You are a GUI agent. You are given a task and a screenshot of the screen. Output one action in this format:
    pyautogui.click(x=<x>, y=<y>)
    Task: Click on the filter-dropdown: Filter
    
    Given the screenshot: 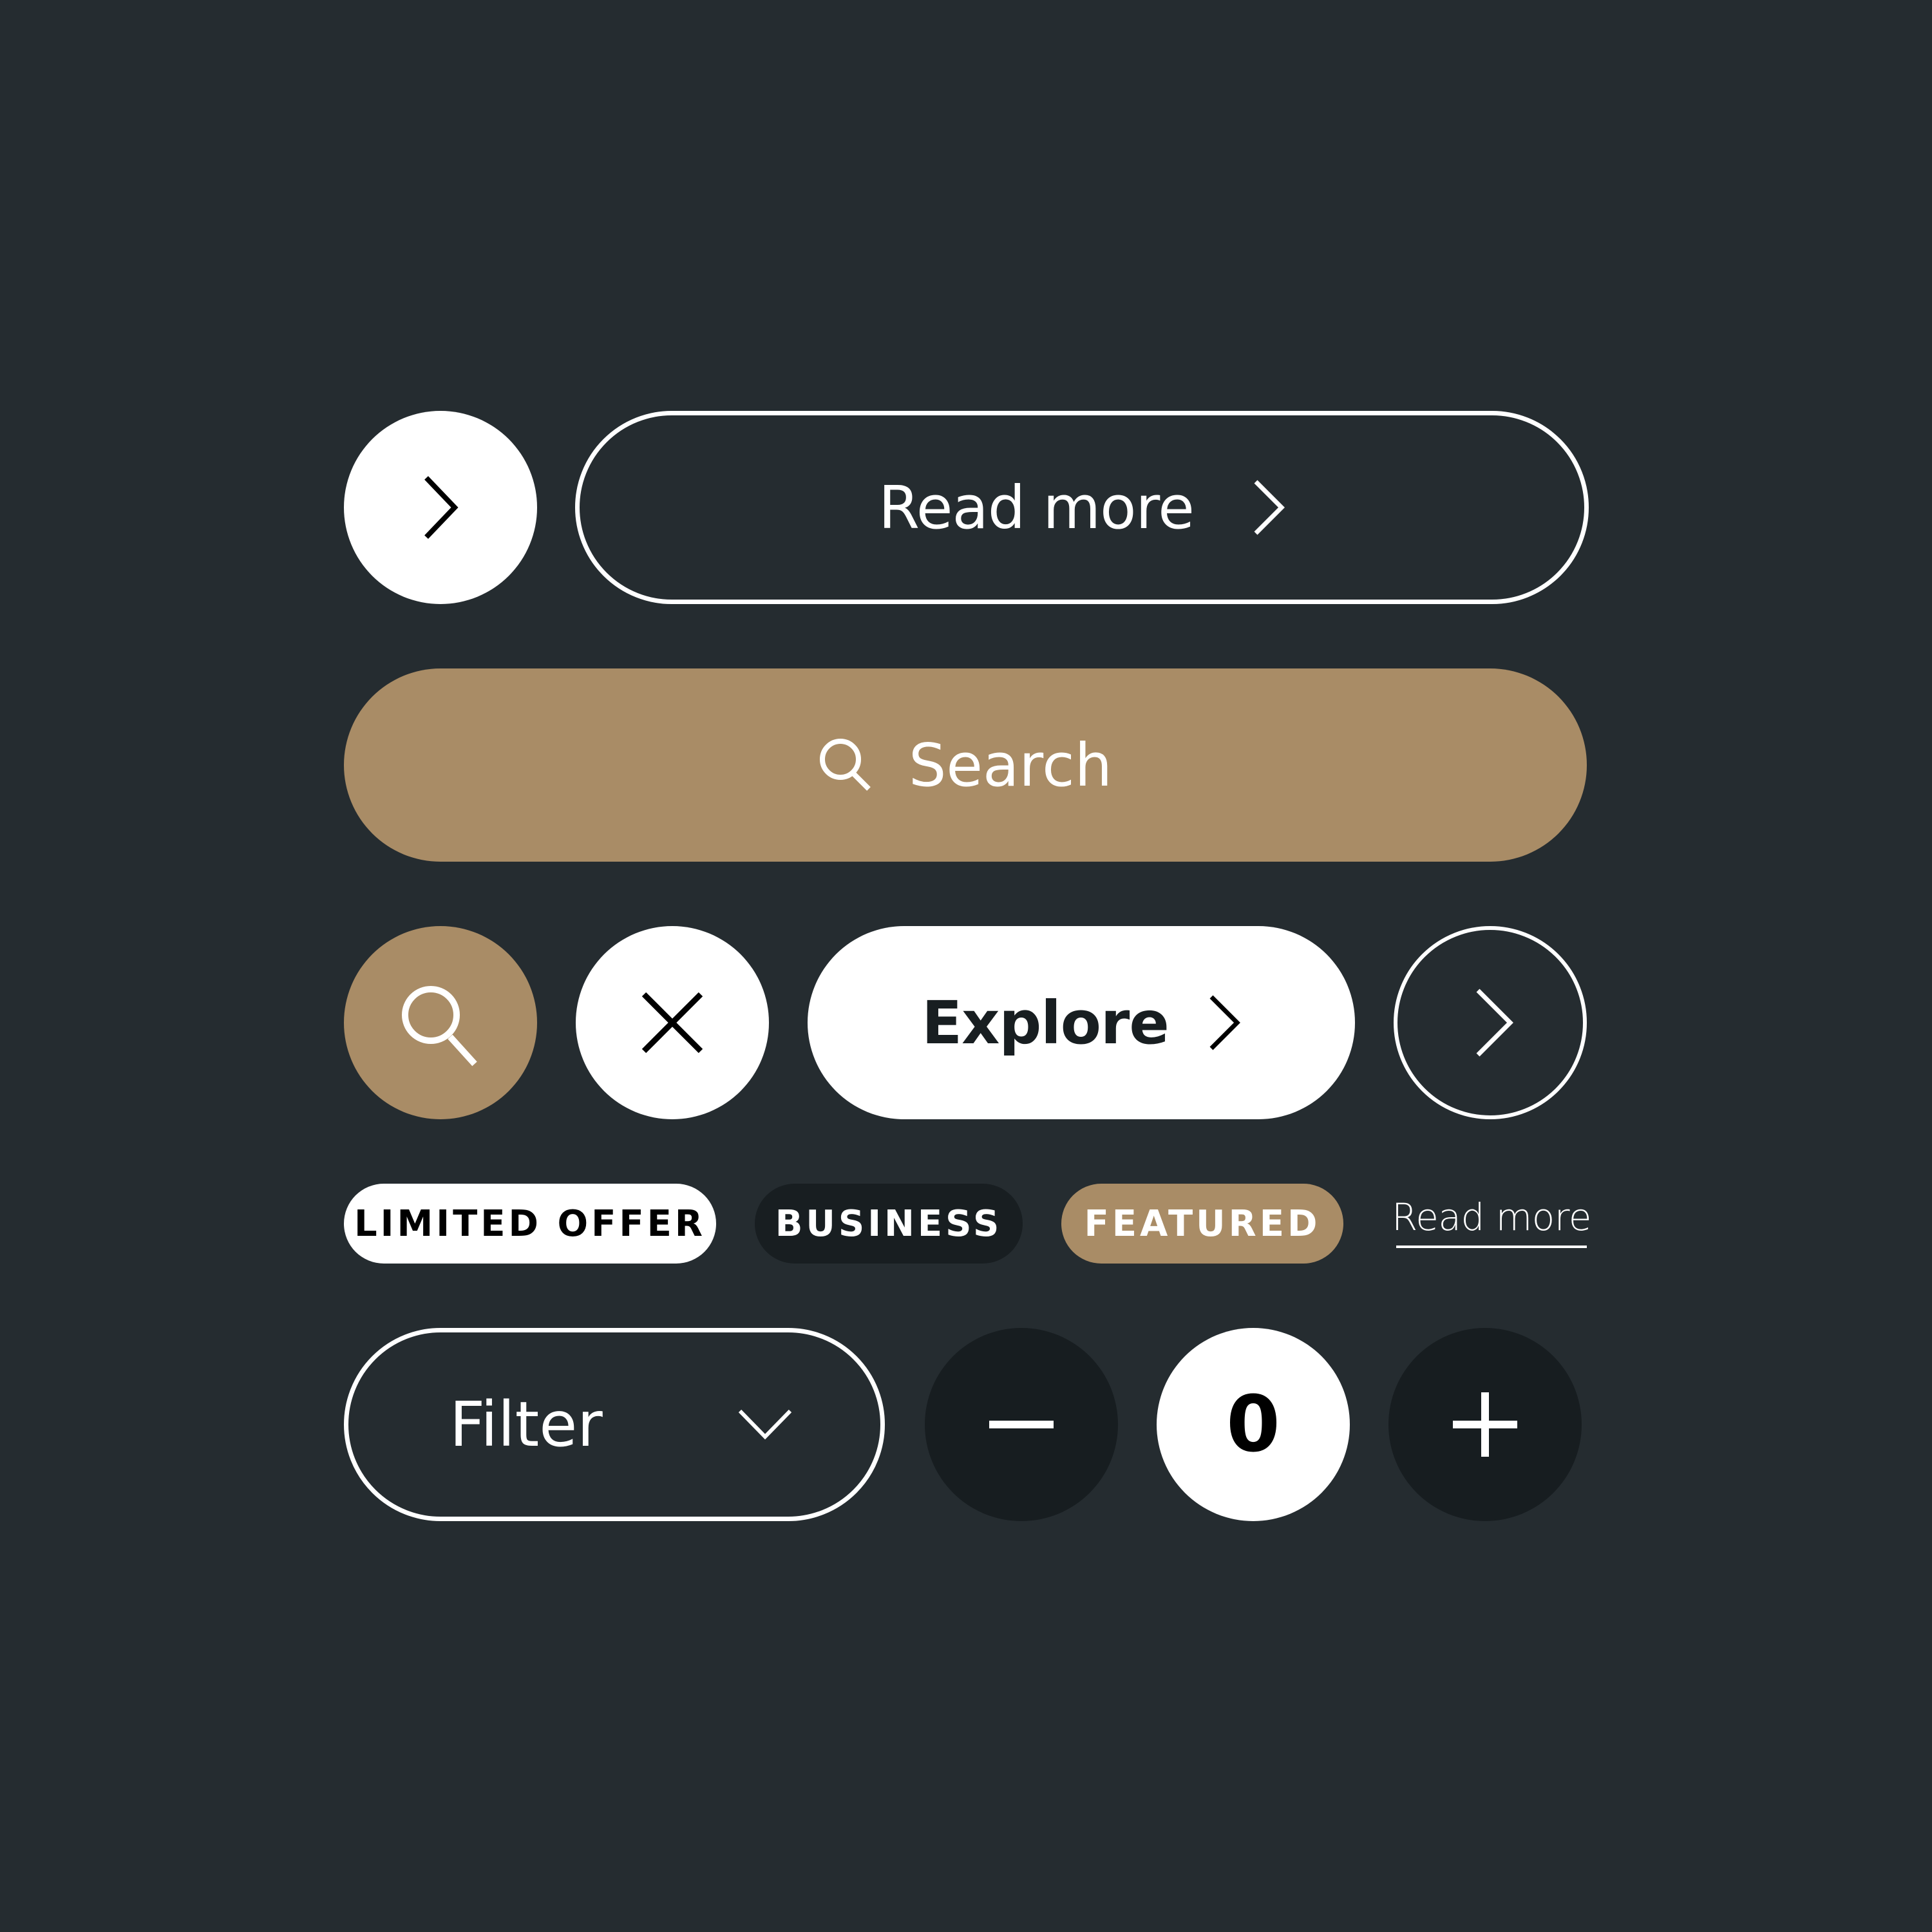 What is the action you would take?
    pyautogui.click(x=614, y=1424)
    